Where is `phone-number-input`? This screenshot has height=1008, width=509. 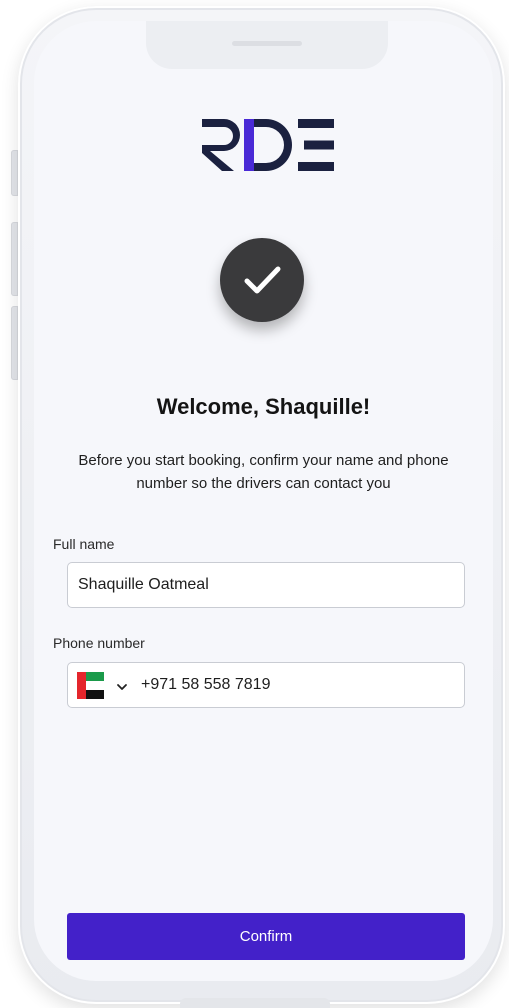 phone-number-input is located at coordinates (291, 685).